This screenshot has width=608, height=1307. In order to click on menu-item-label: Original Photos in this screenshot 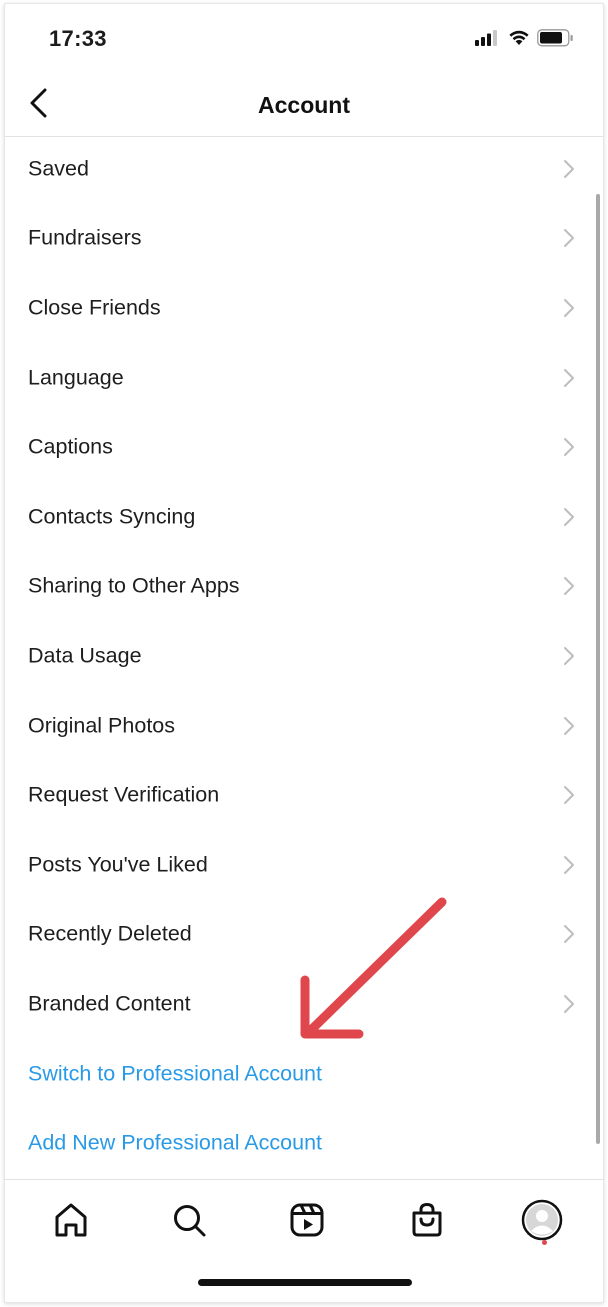, I will do `click(101, 725)`.